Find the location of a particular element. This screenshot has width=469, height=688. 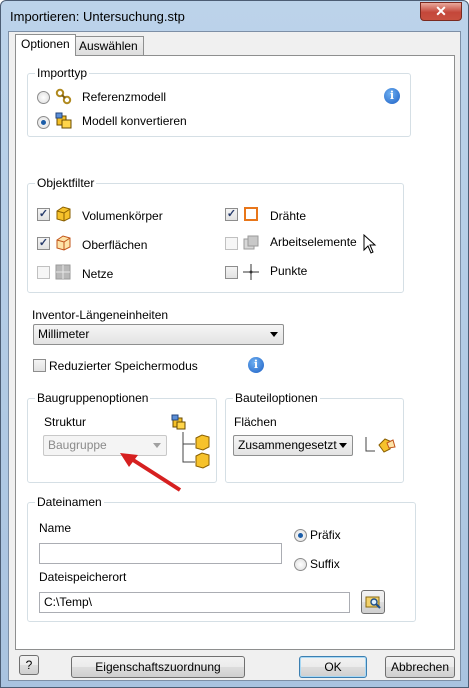

checkbox-arbeitselemente is located at coordinates (231, 243).